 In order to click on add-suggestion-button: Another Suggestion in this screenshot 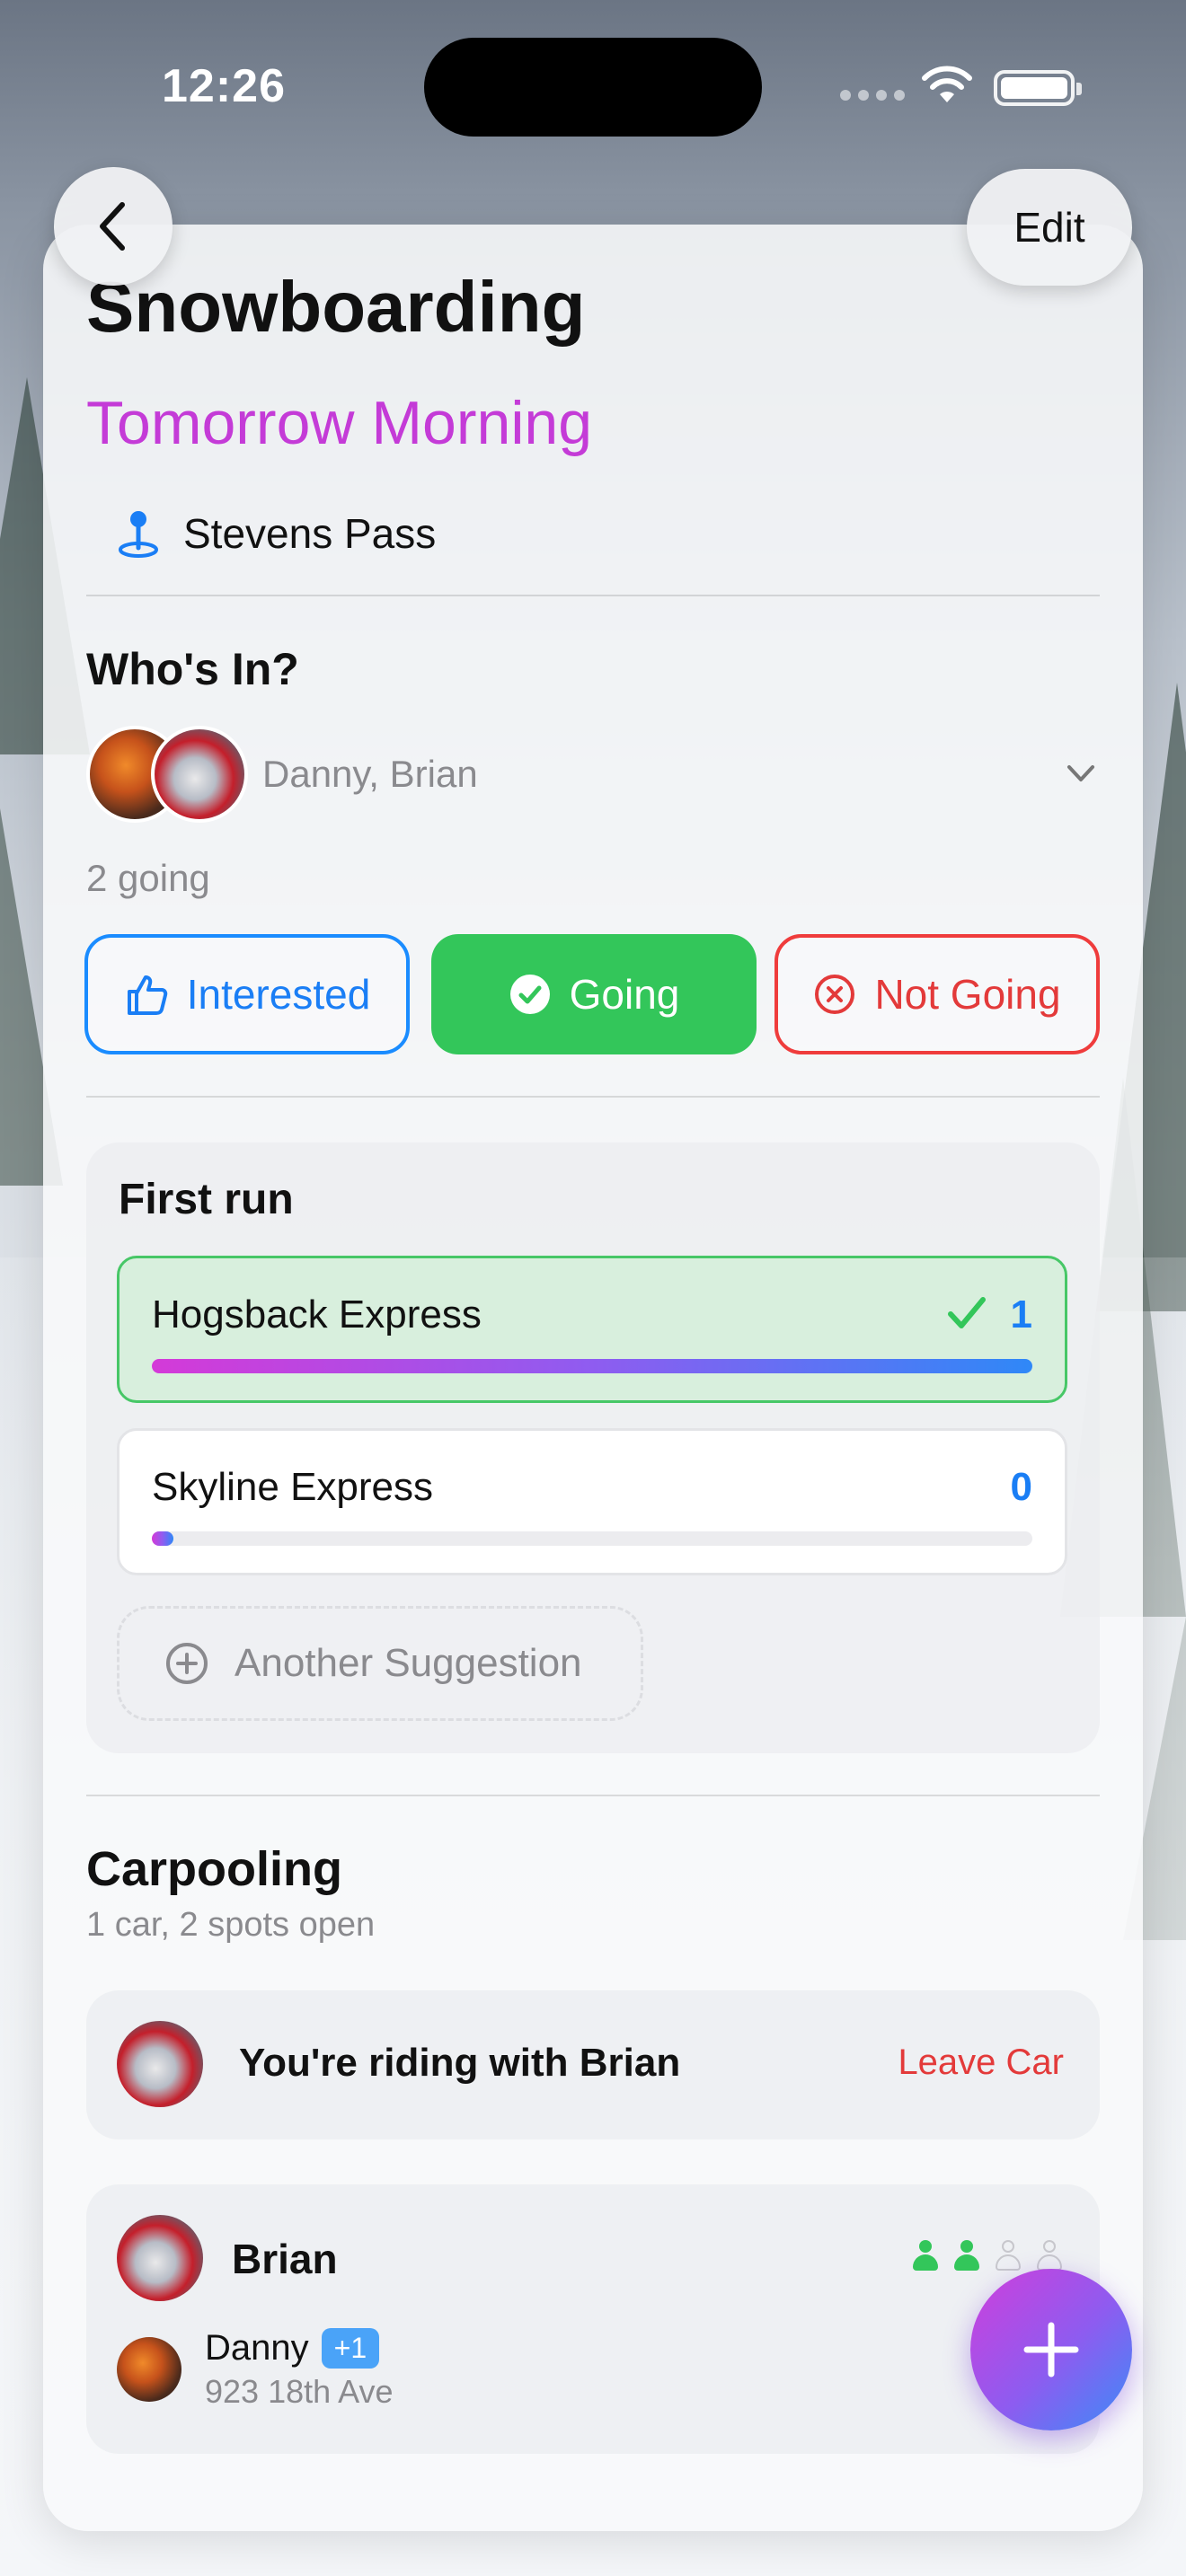, I will do `click(380, 1663)`.